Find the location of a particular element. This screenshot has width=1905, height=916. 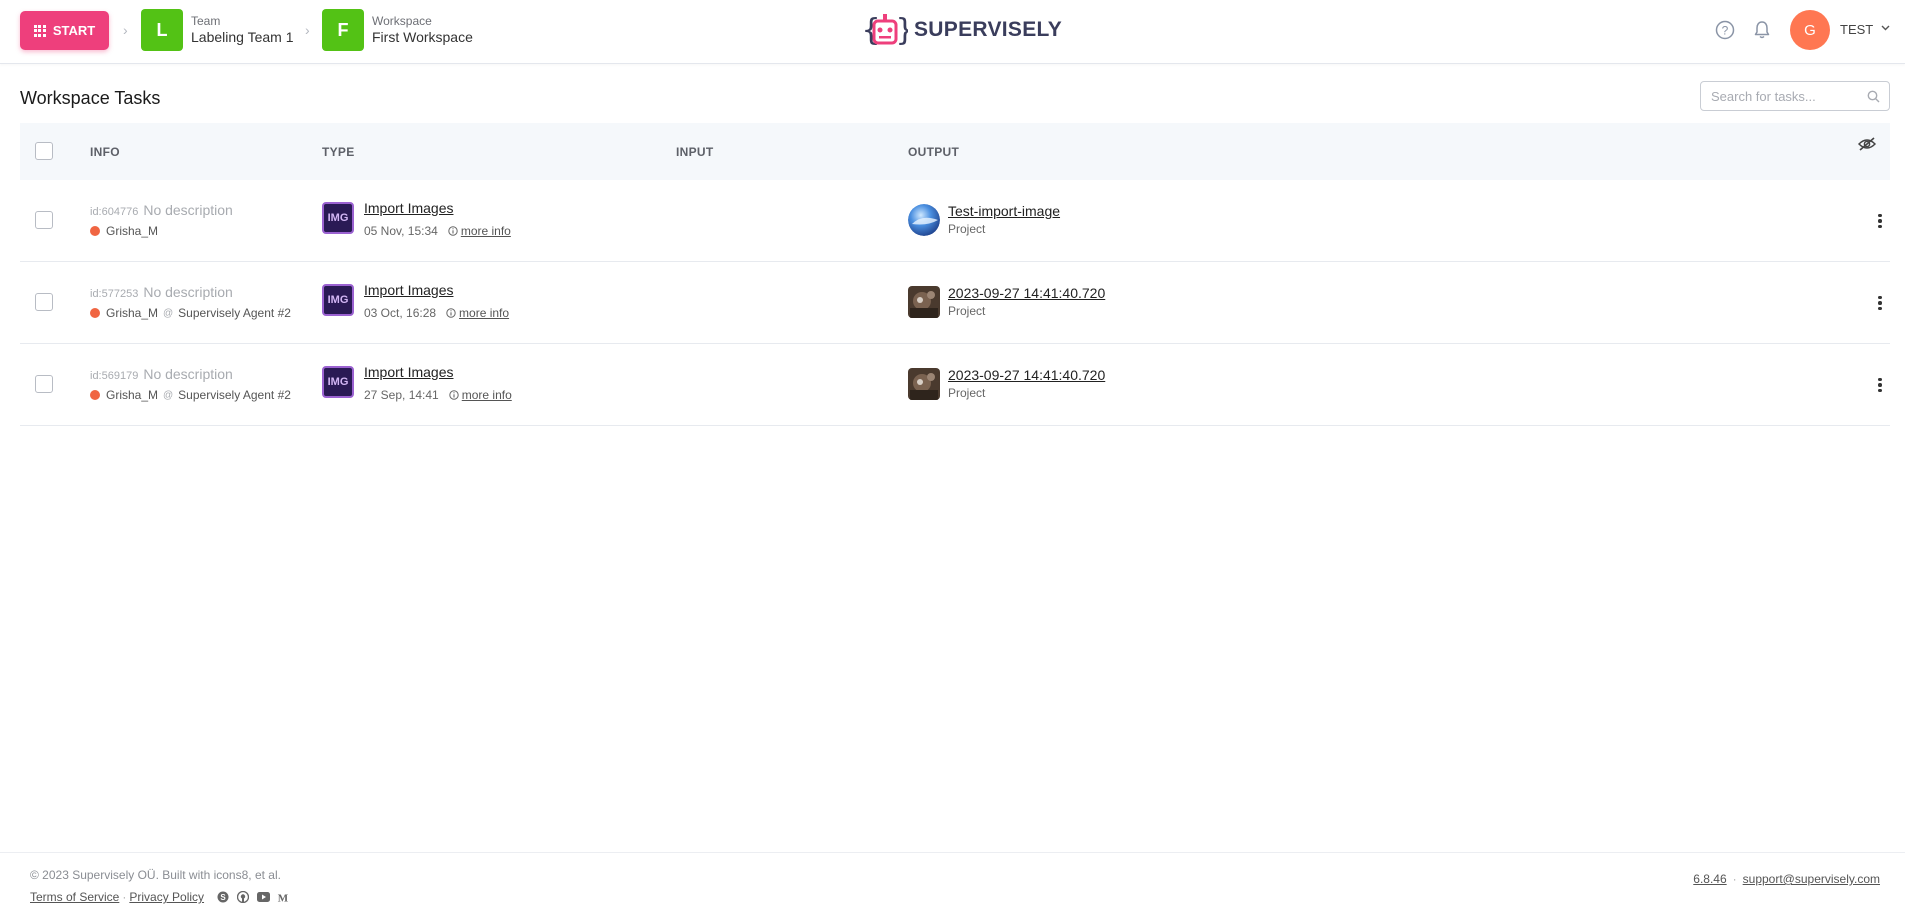

task-date: 05 Nov, 15:34 is located at coordinates (401, 231).